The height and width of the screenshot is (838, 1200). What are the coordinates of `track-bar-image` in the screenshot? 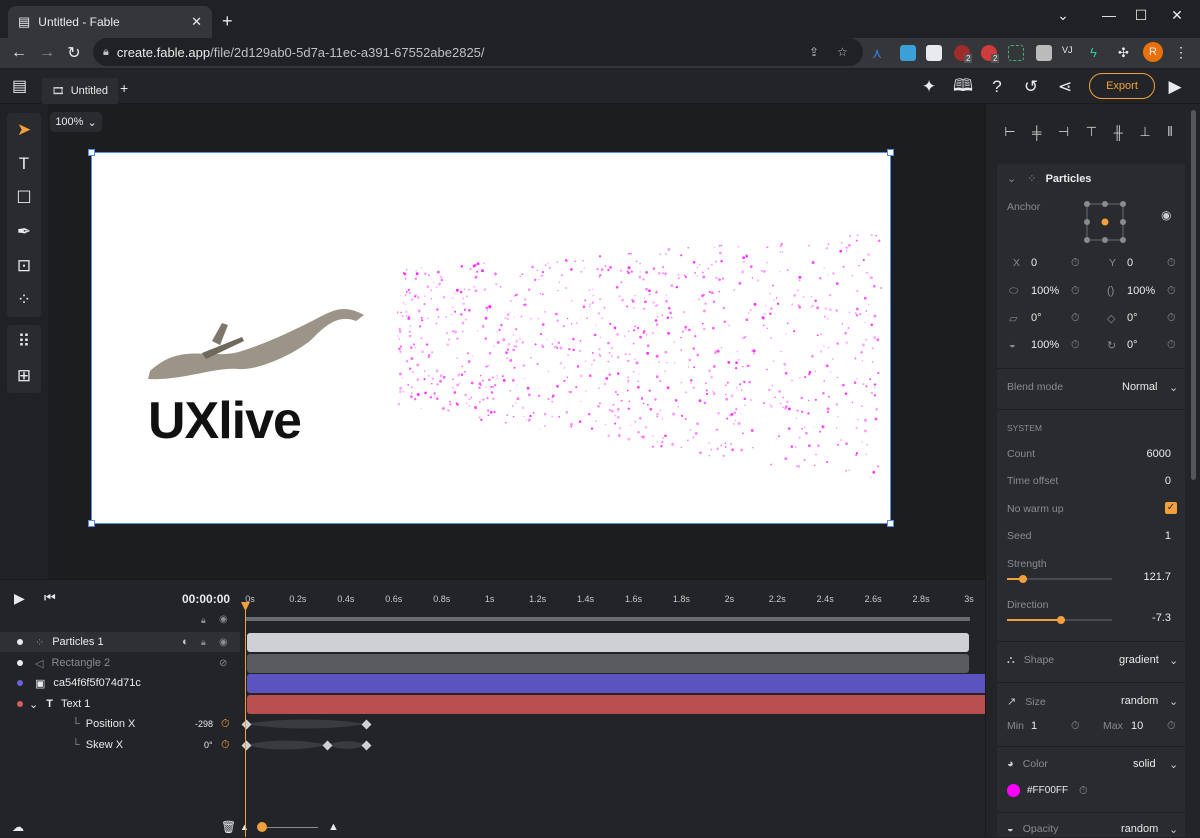 It's located at (616, 683).